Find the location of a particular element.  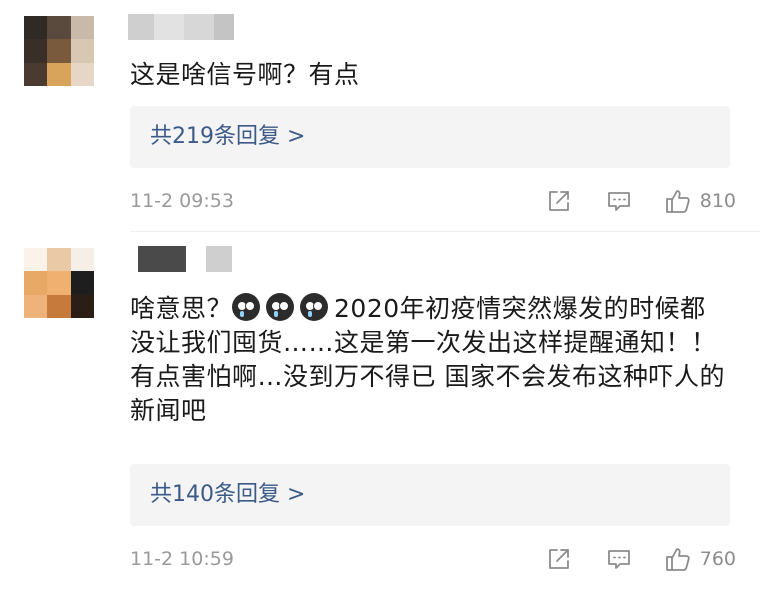

replies-link: 共219条回复 > is located at coordinates (430, 137).